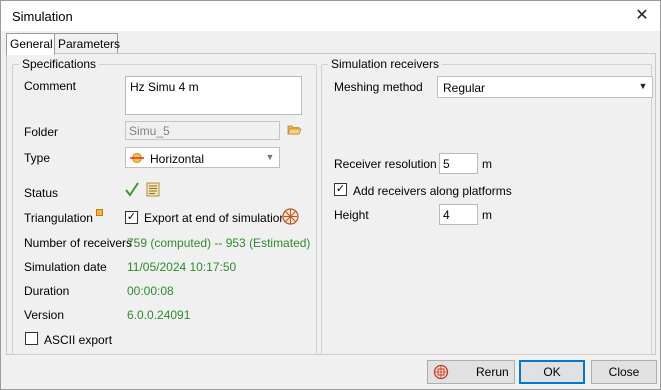 The image size is (661, 390). I want to click on add-receivers-platforms-label: Add receivers along platforms, so click(432, 191).